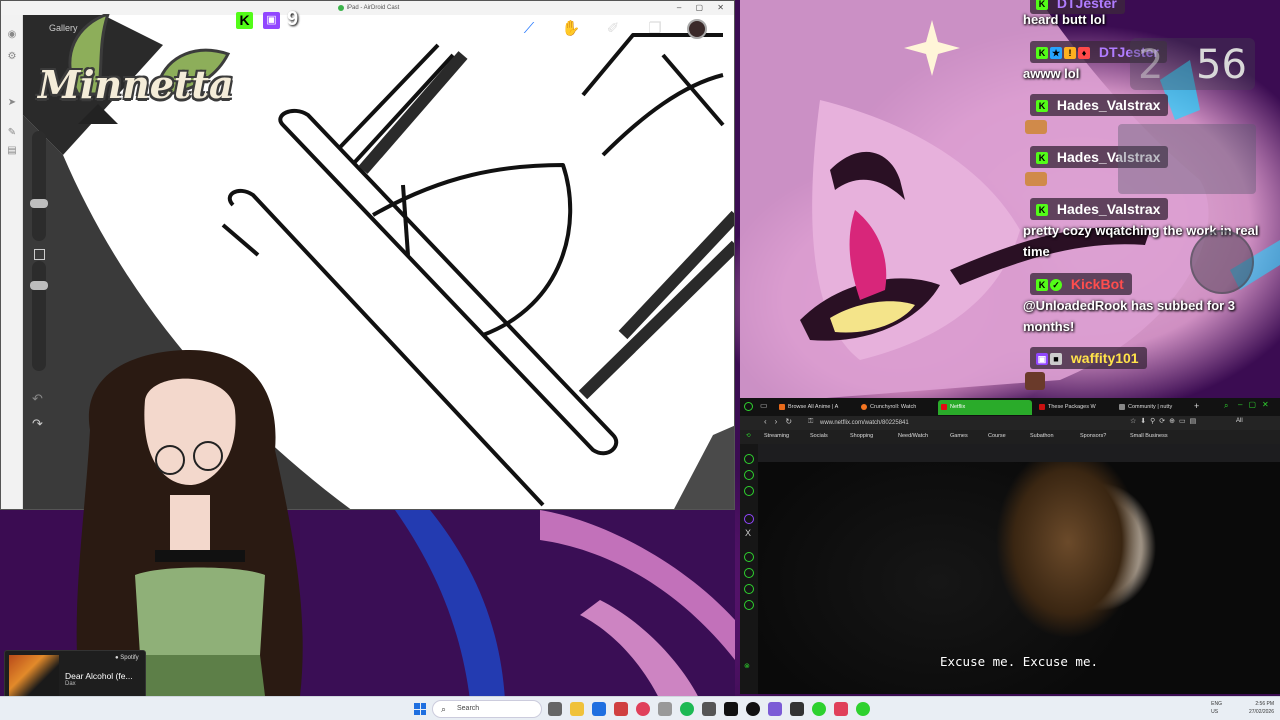 This screenshot has width=1280, height=720. I want to click on chat-message: @UnloadedRook has subbed for 3 months!, so click(1129, 316).